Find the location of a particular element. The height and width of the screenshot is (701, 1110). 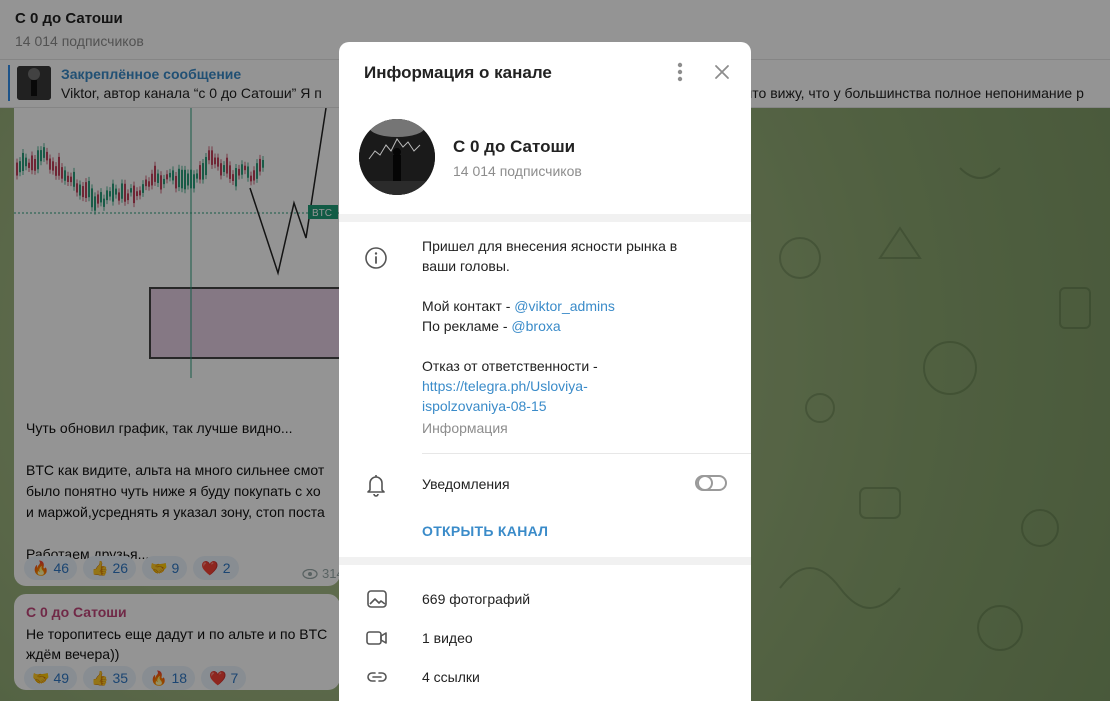

notifications-toggle is located at coordinates (711, 483).